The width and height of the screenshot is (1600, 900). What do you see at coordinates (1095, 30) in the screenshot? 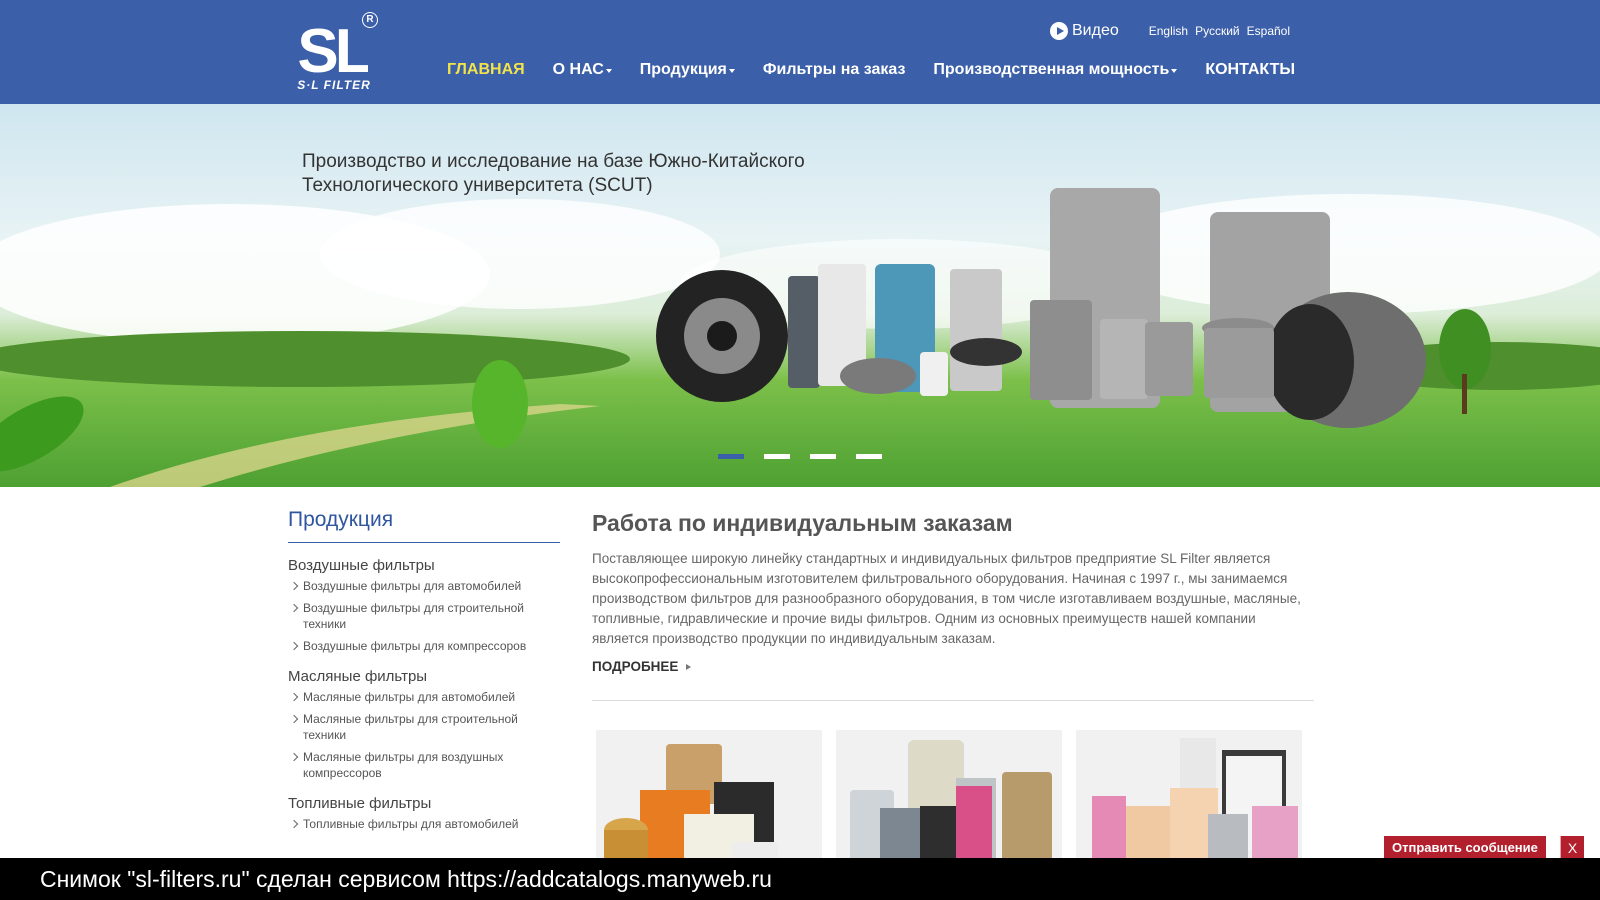
I see `video-label: Видео` at bounding box center [1095, 30].